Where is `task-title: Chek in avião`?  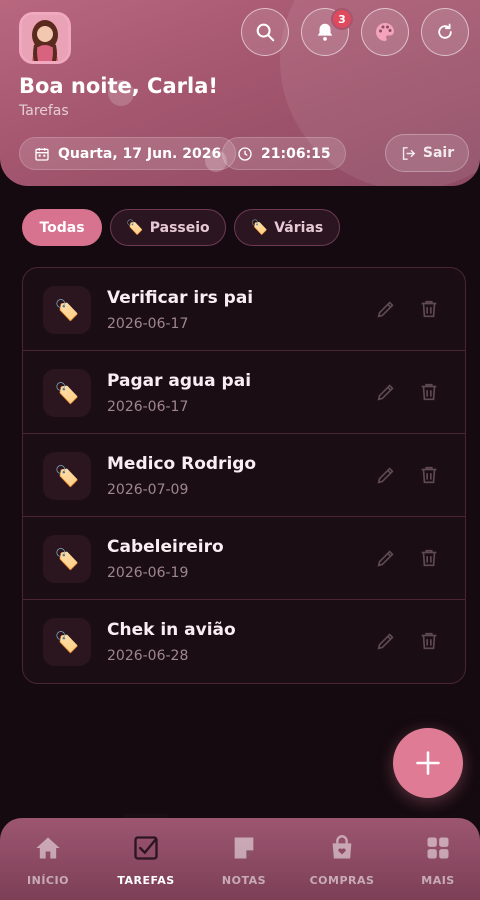
task-title: Chek in avião is located at coordinates (171, 630).